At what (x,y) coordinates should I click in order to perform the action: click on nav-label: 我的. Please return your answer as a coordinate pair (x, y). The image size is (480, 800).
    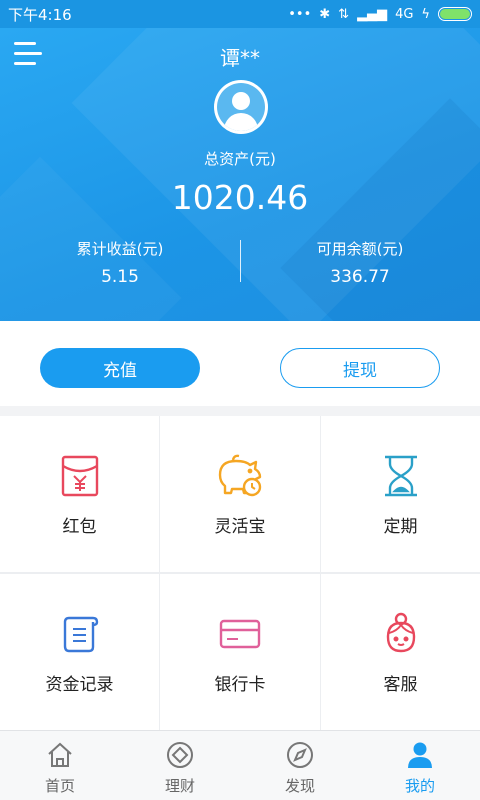
    Looking at the image, I should click on (419, 786).